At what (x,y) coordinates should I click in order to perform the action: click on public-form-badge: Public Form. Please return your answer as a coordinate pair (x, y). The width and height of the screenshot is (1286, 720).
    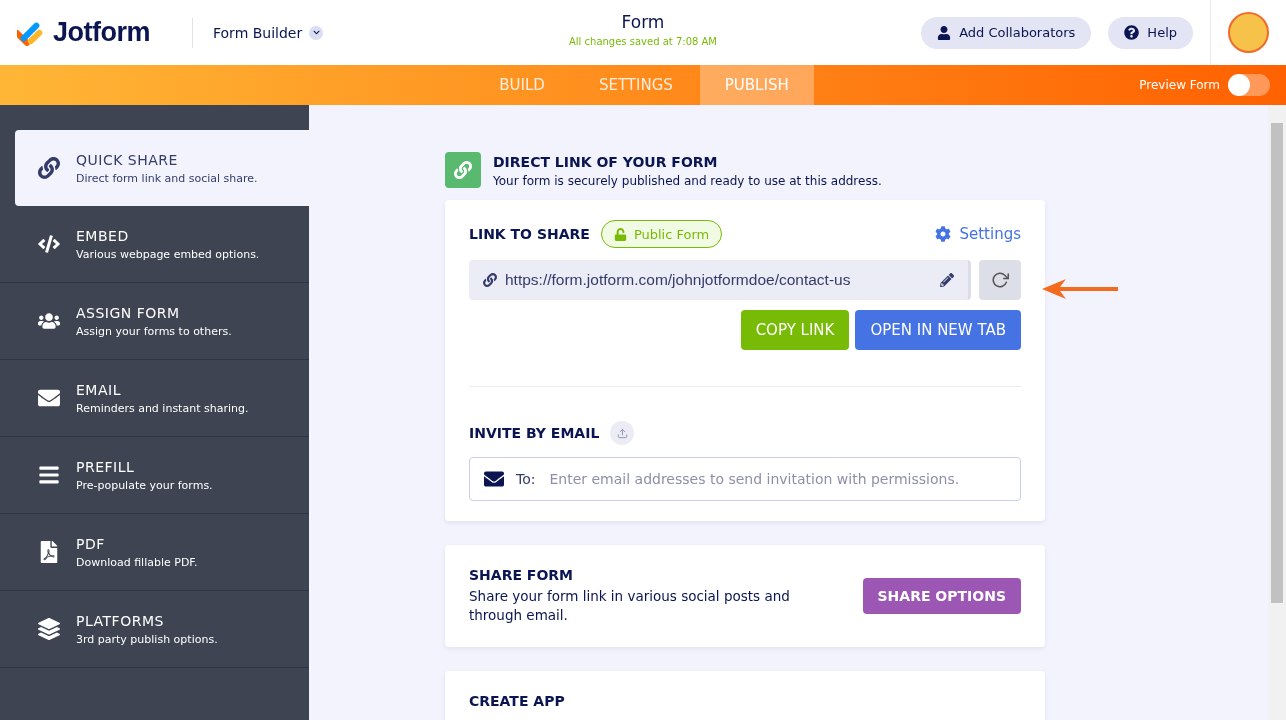
    Looking at the image, I should click on (661, 234).